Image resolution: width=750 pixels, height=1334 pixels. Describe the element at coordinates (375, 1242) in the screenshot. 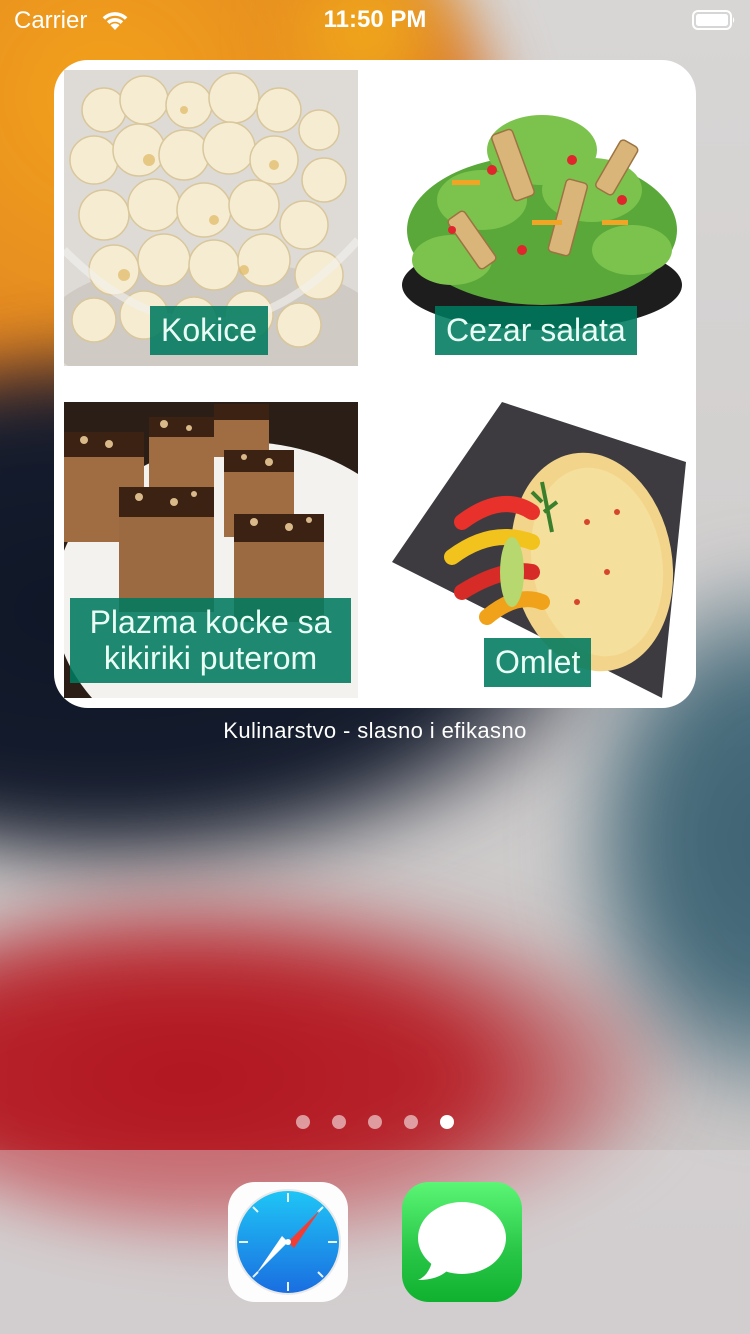

I see `dock` at that location.